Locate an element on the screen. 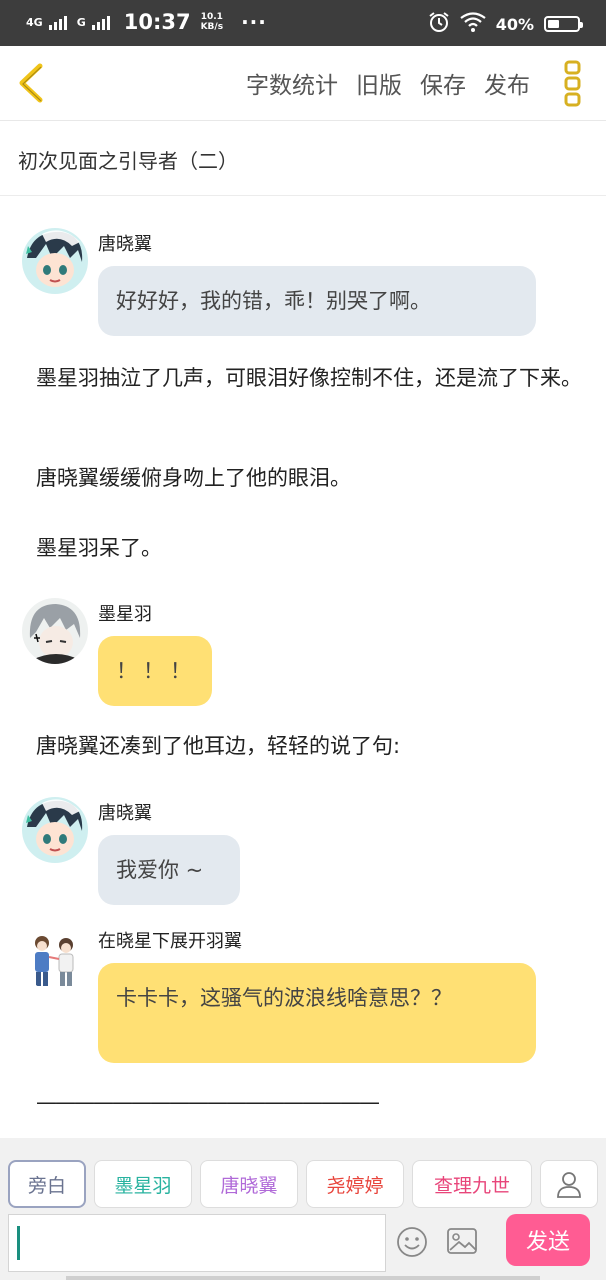 This screenshot has height=1280, width=606. publish-button: 发布 is located at coordinates (507, 83).